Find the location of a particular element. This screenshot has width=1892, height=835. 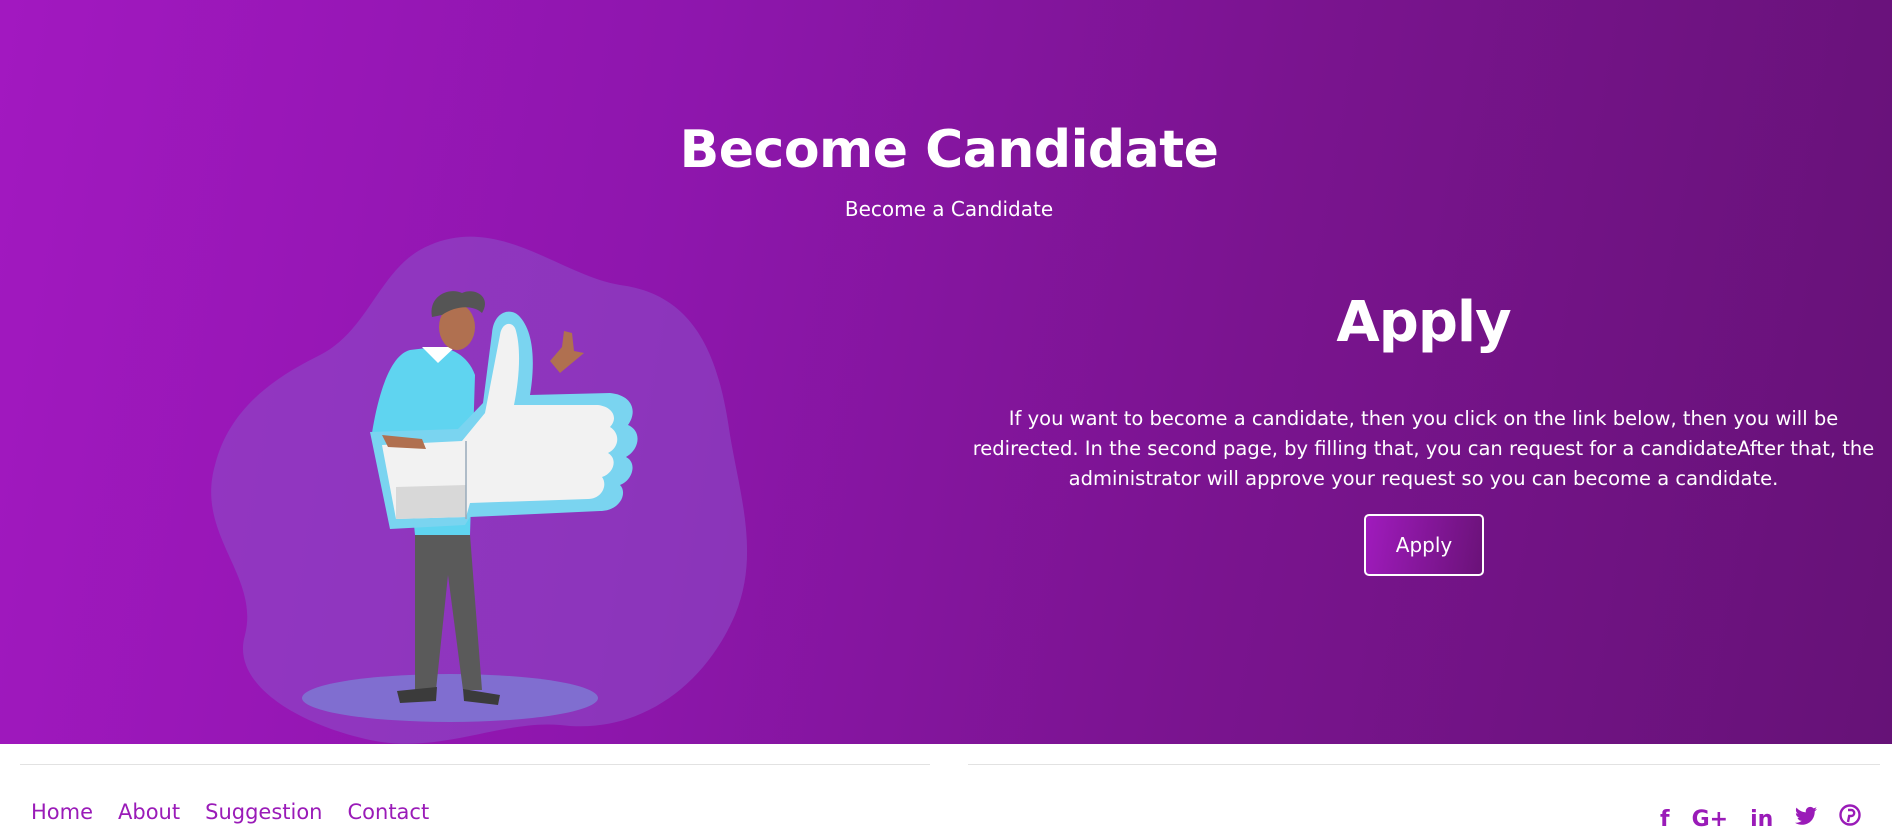

floor-shadow is located at coordinates (450, 698).